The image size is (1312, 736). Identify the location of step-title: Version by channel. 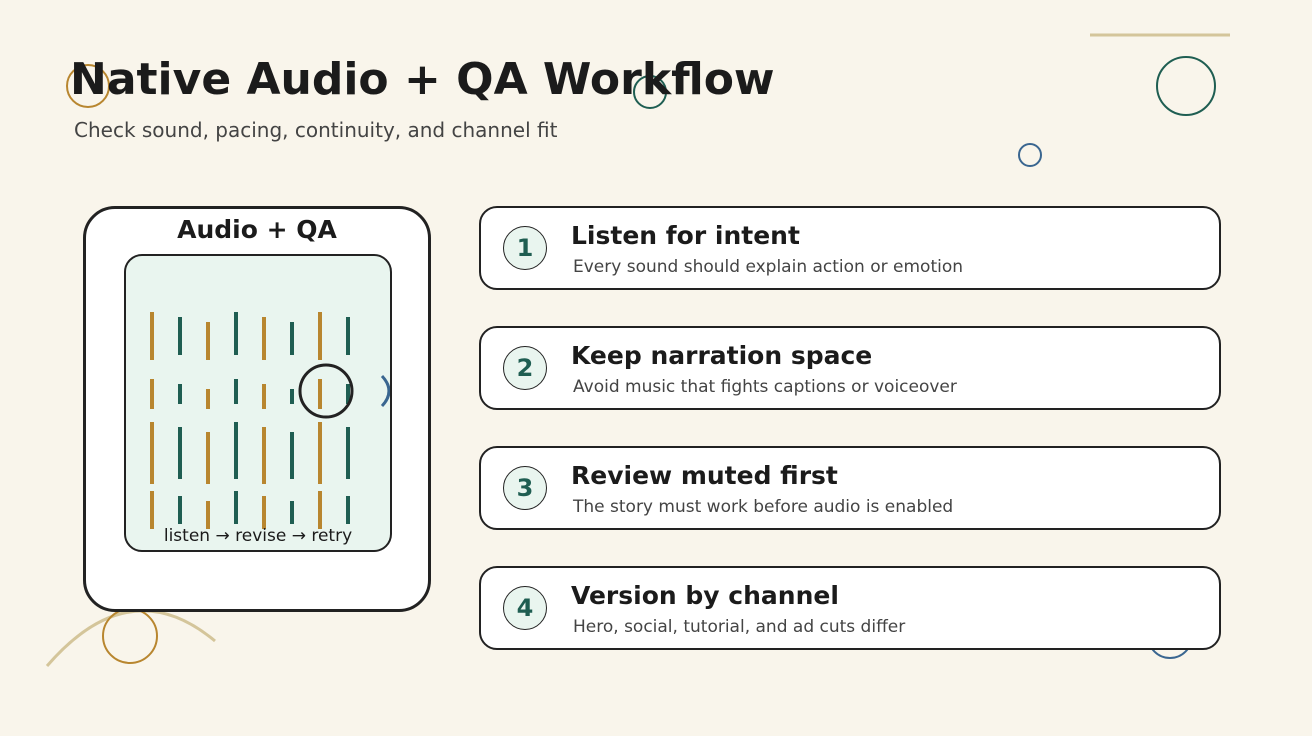
(705, 595).